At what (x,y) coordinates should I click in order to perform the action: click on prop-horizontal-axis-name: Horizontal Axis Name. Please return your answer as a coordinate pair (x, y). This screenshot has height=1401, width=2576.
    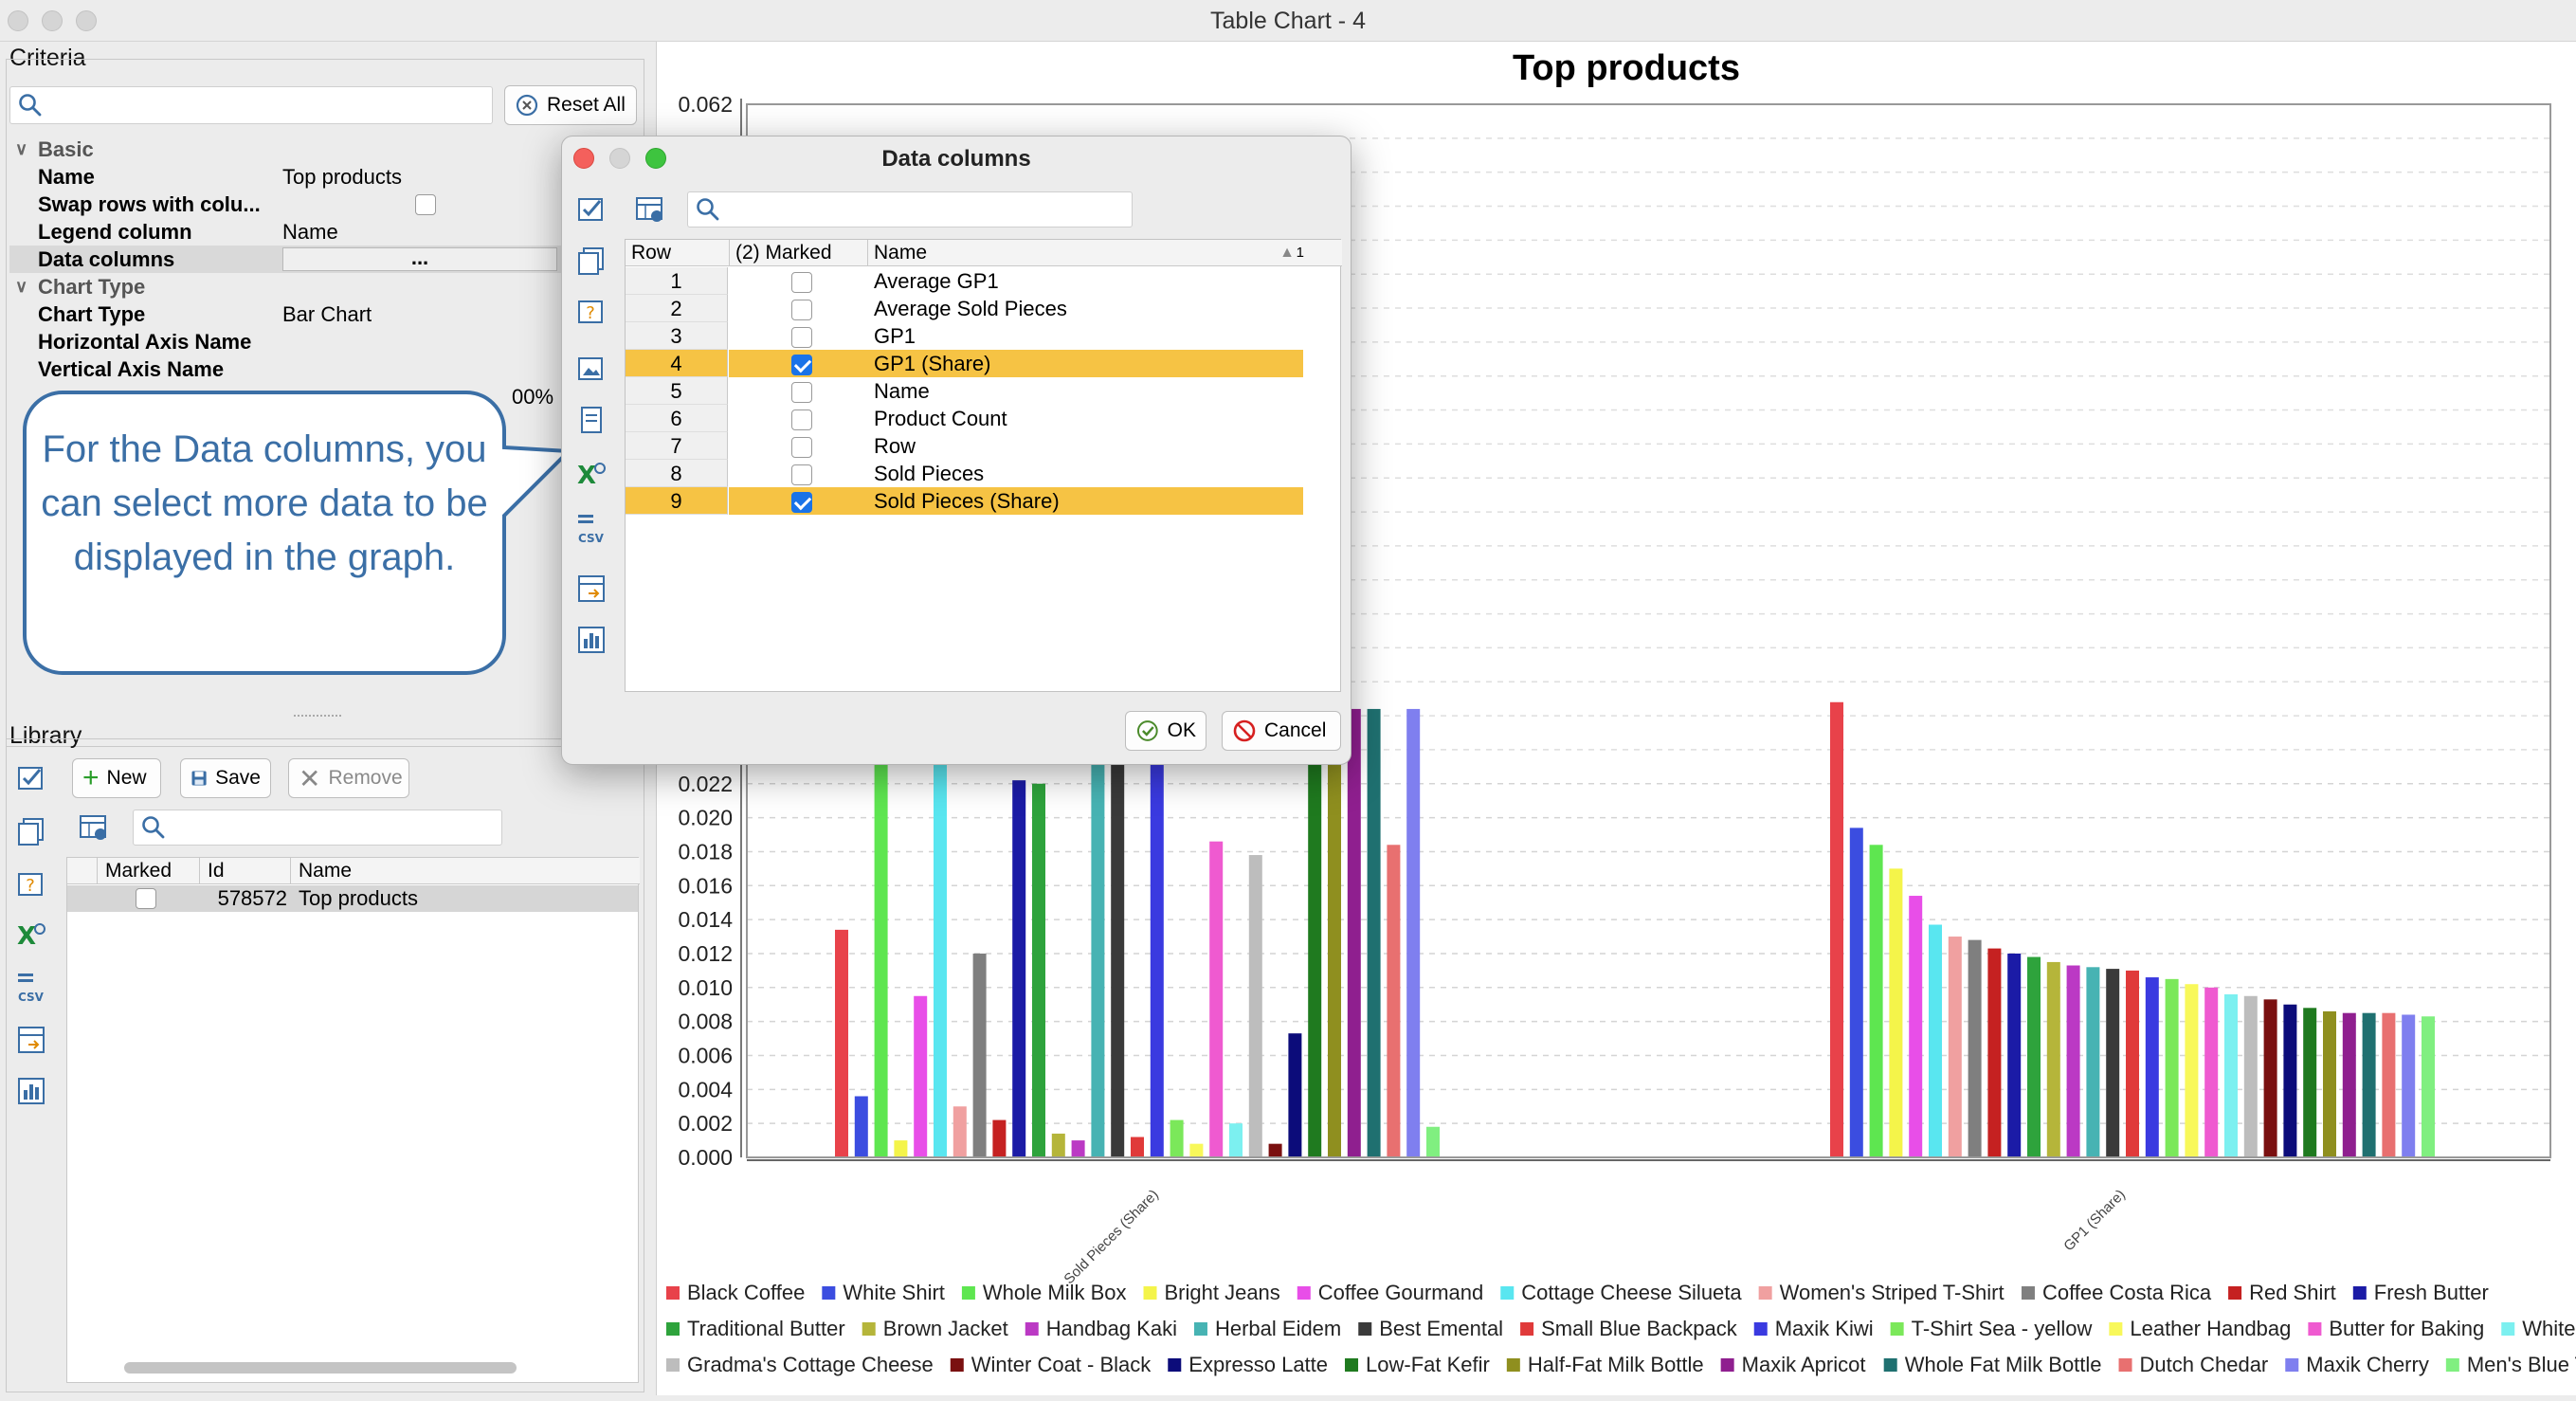
    Looking at the image, I should click on (326, 341).